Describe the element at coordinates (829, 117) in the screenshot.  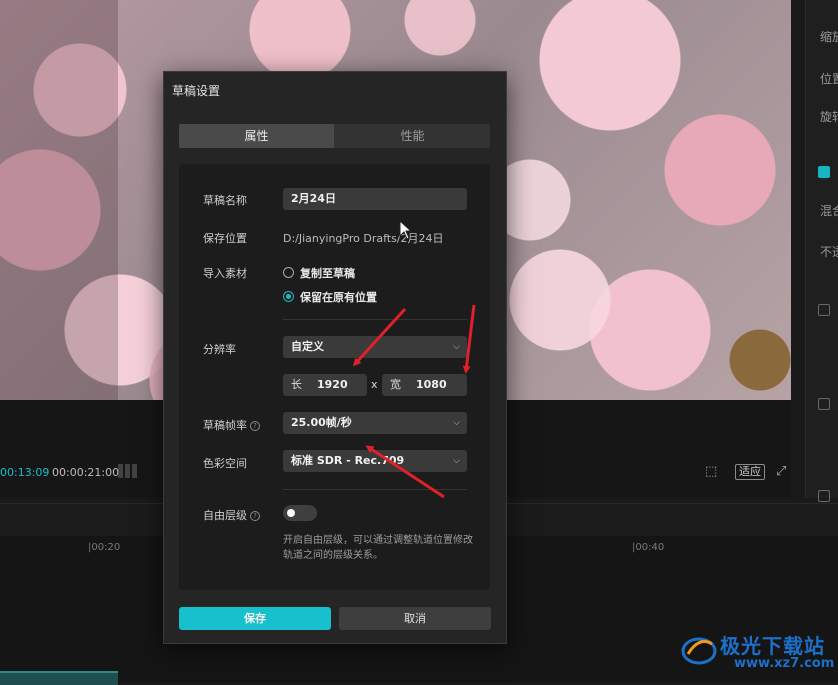
I see `rp-label-rotate: 旋转` at that location.